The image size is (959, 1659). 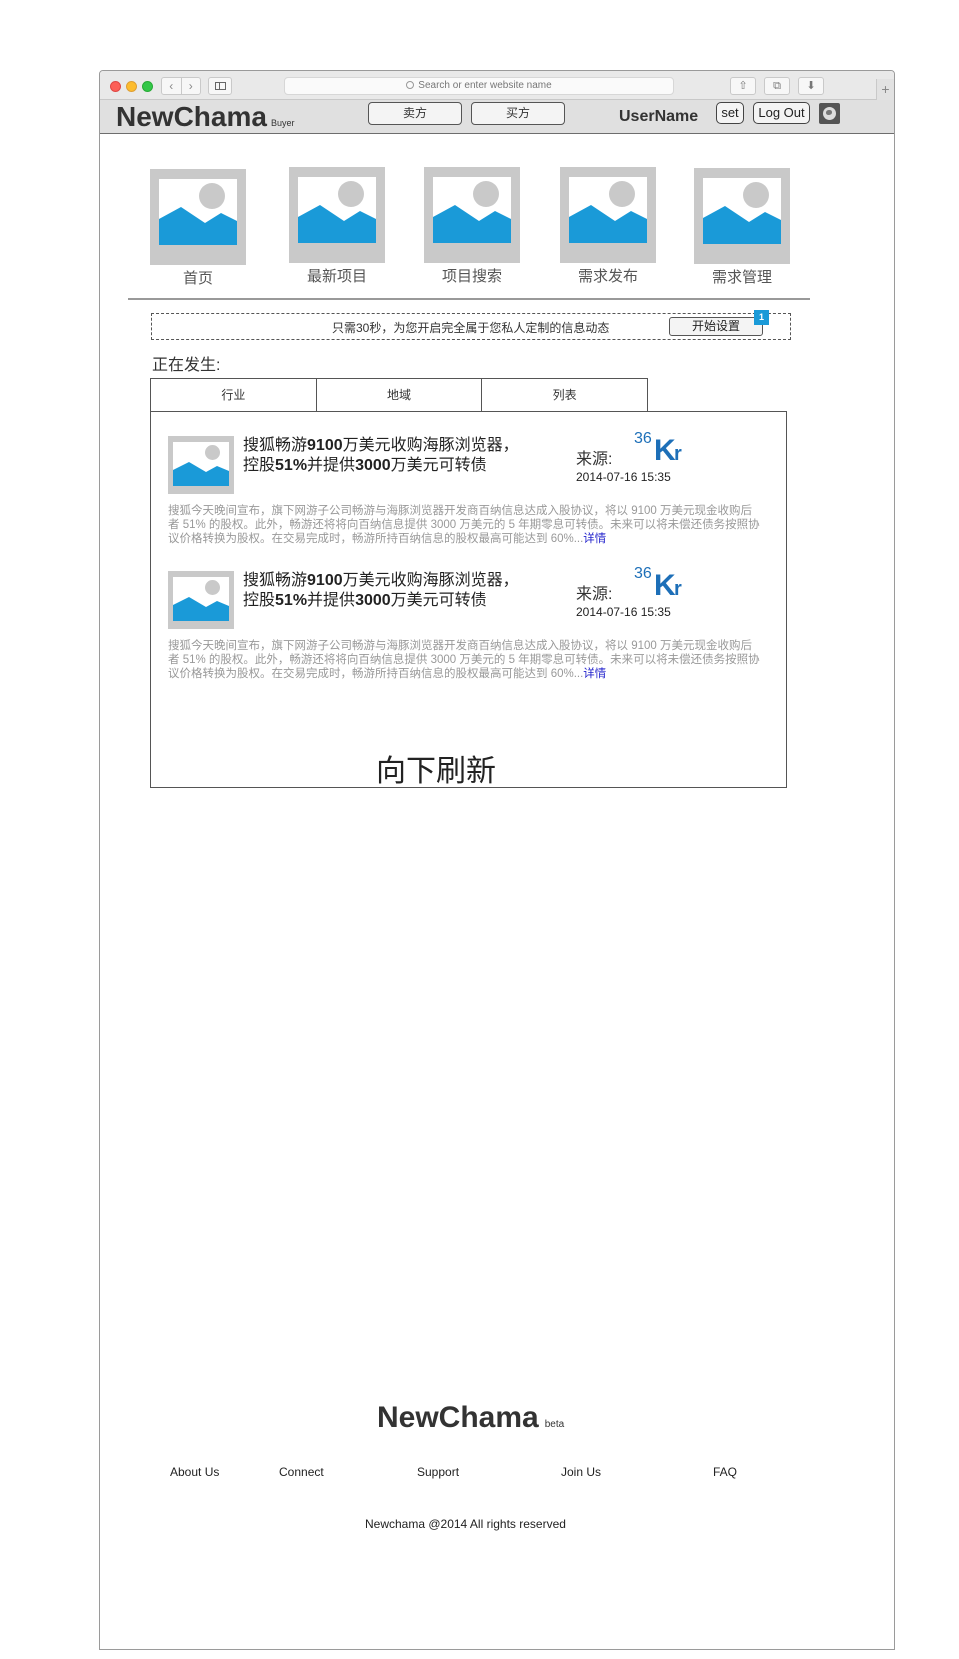 I want to click on footer-link-faq: FAQ, so click(x=725, y=1472).